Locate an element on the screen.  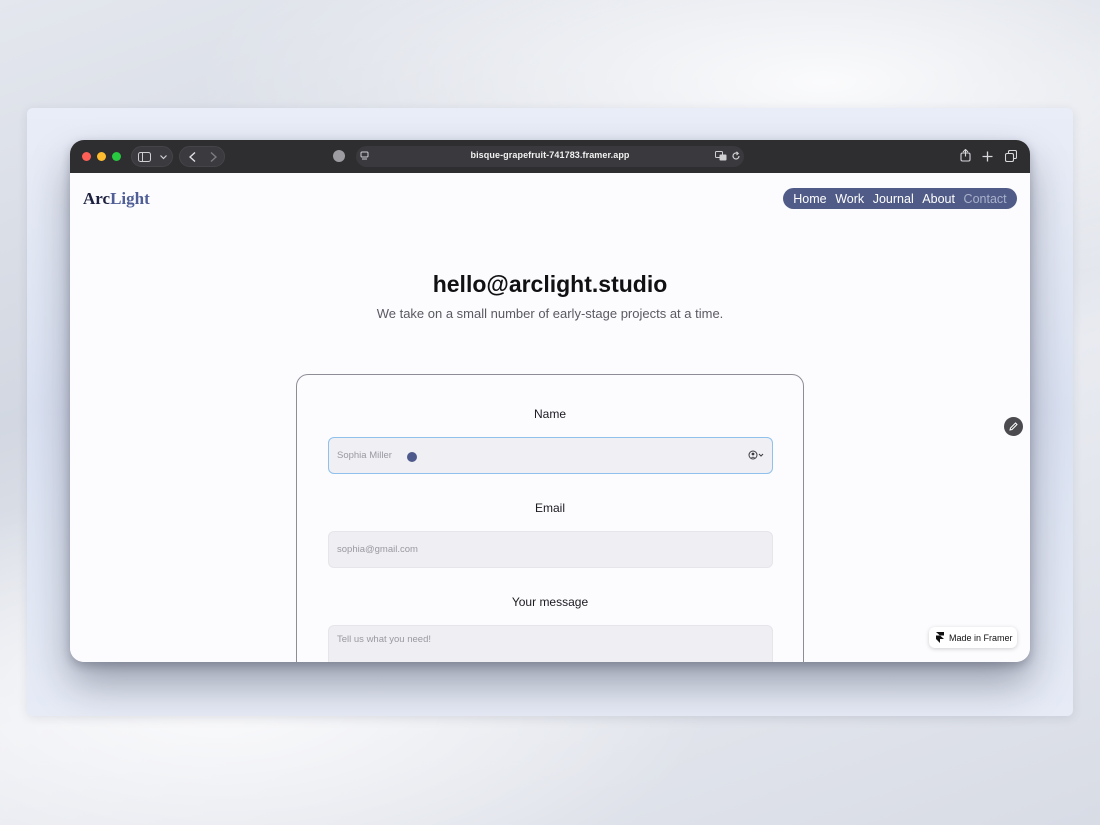
forward-icon is located at coordinates (213, 157).